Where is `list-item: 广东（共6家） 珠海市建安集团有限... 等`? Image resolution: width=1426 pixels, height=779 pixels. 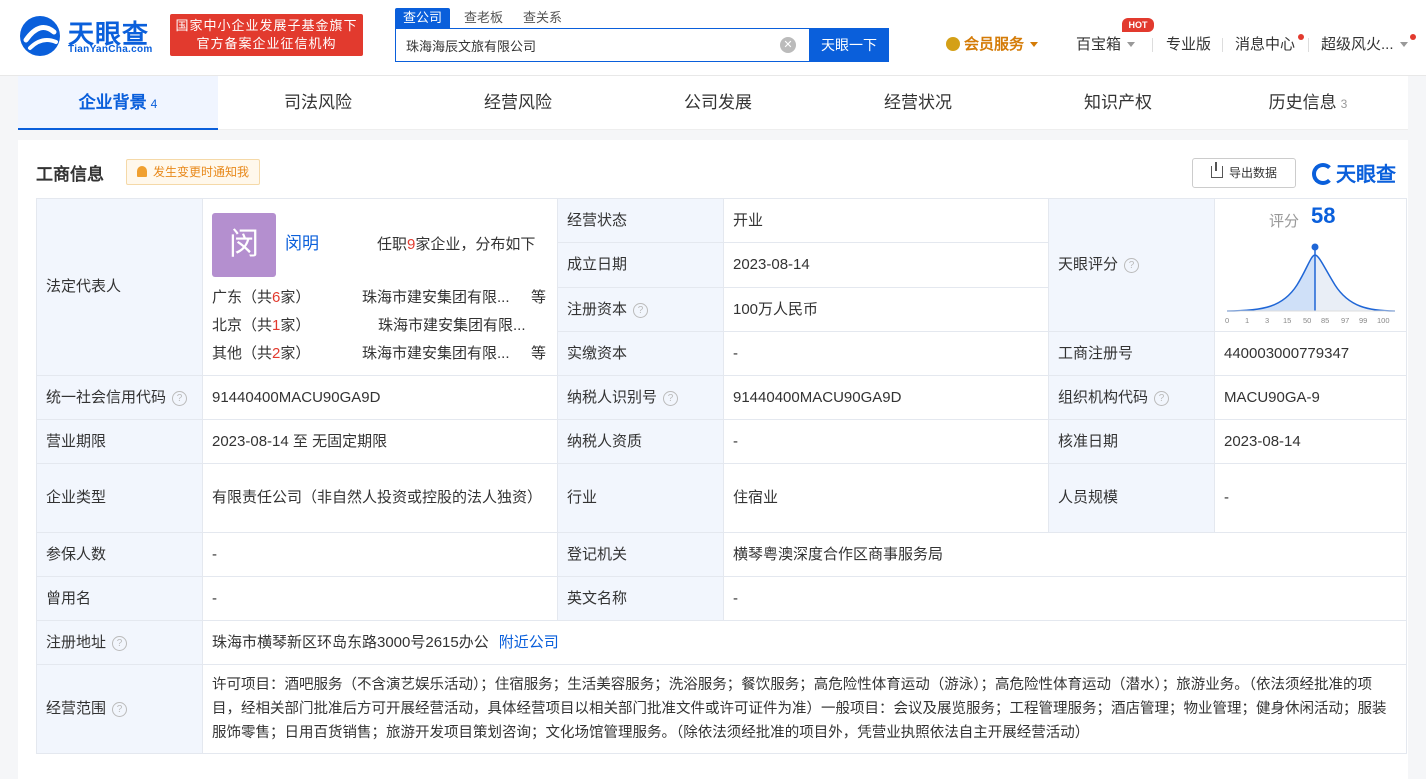 list-item: 广东（共6家） 珠海市建安集团有限... 等 is located at coordinates (382, 298).